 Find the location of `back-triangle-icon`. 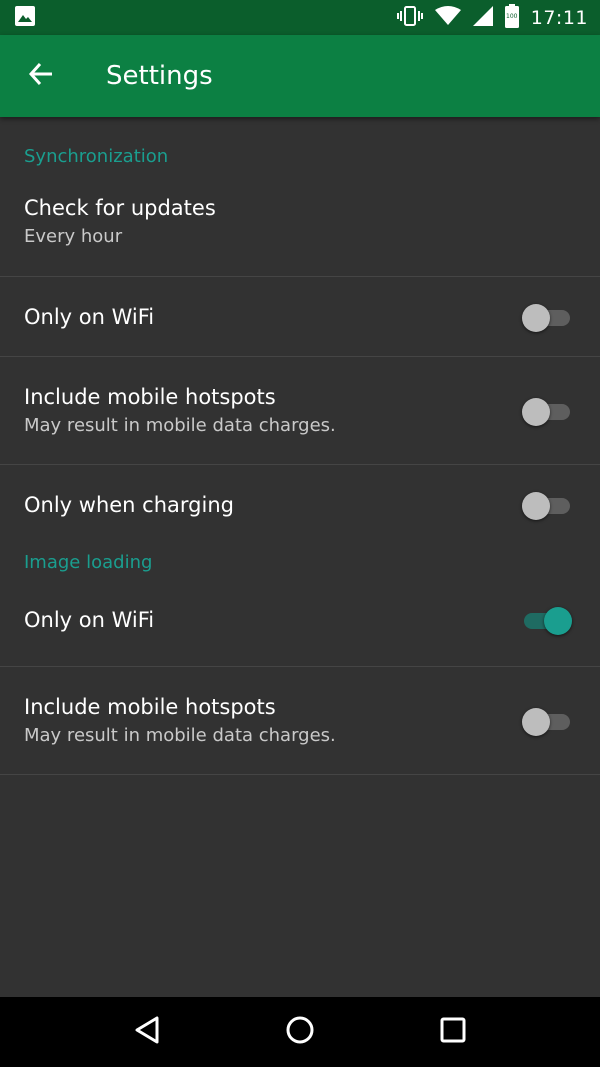

back-triangle-icon is located at coordinates (147, 1032).